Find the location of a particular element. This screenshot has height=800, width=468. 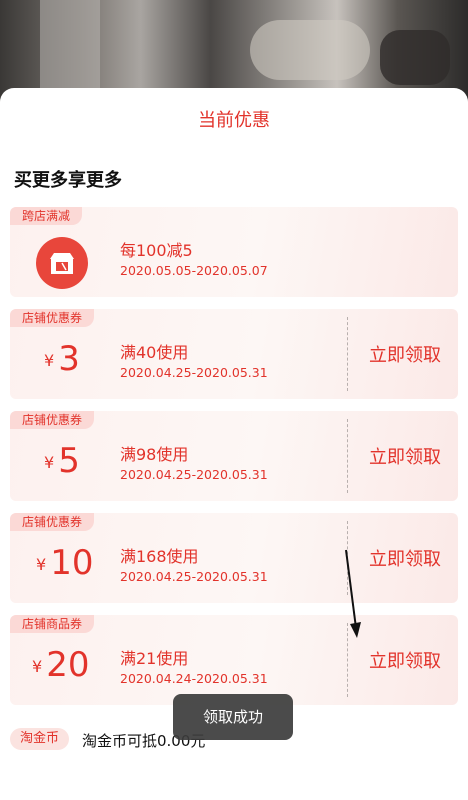

validity-dates: 2020.05.05-2020.05.07 is located at coordinates (194, 270).